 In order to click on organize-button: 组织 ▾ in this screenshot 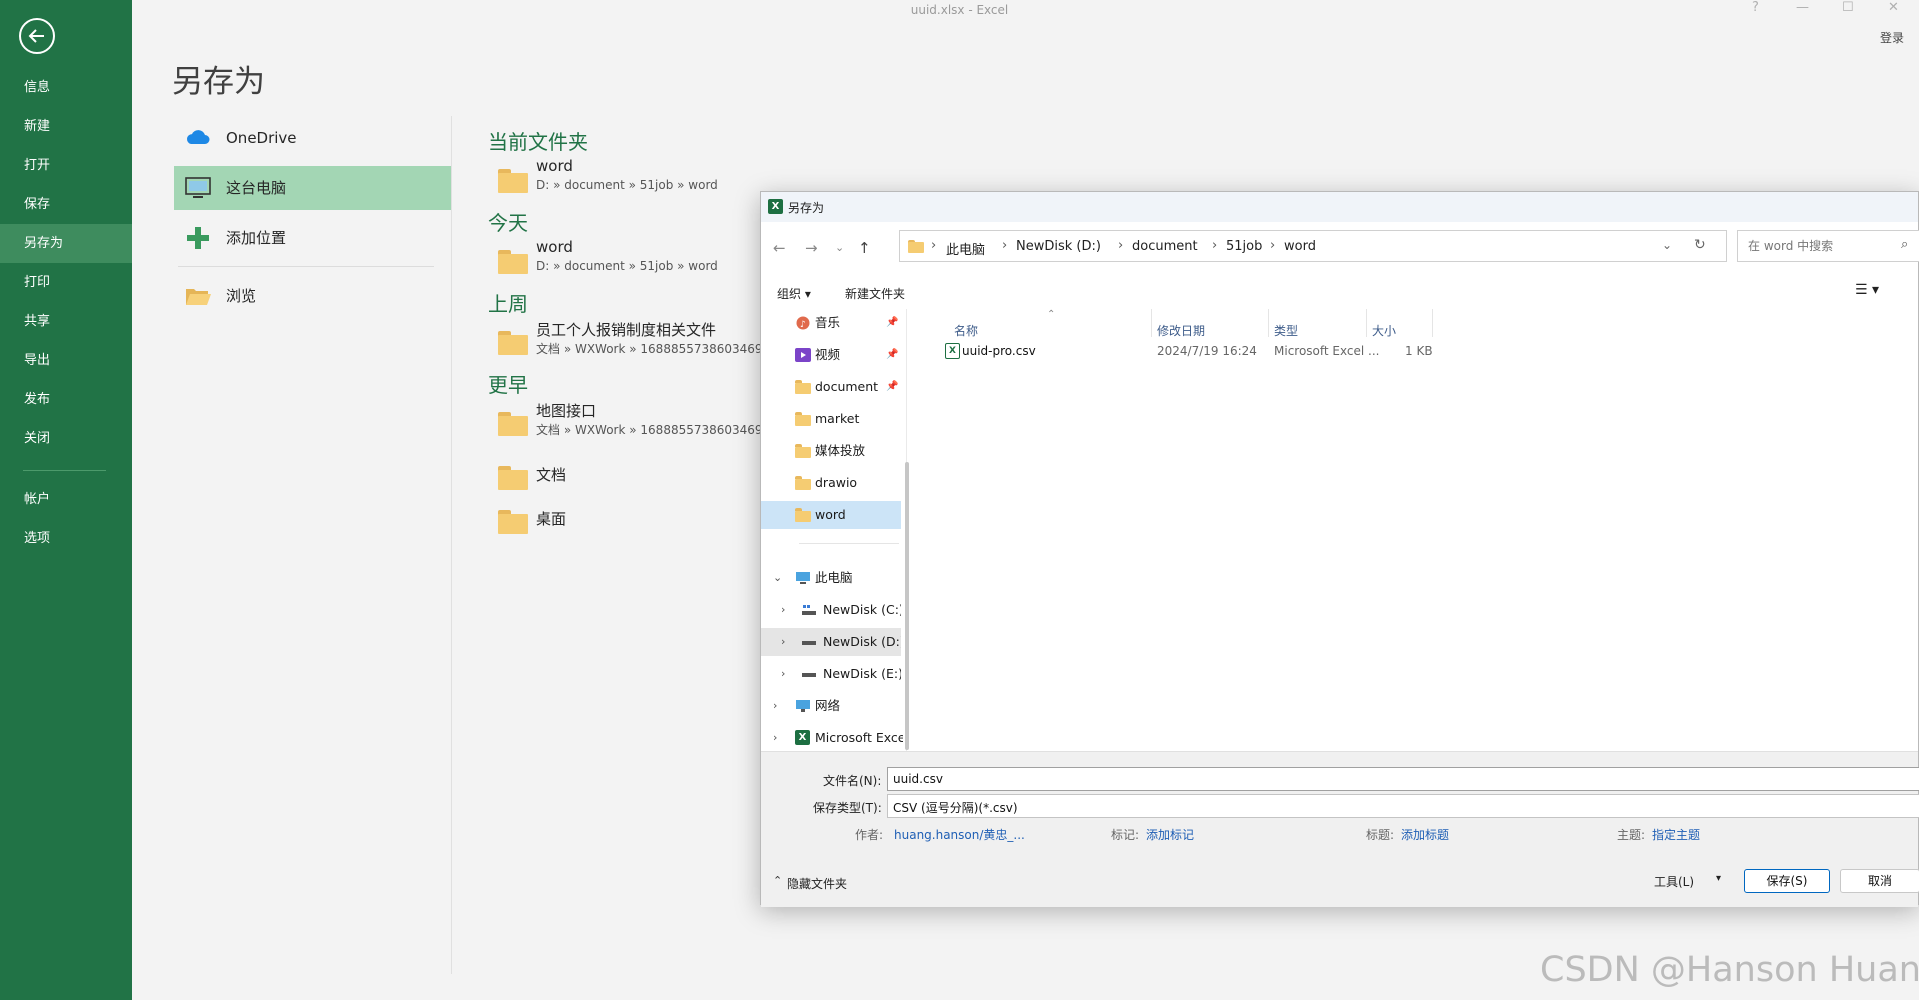, I will do `click(794, 293)`.